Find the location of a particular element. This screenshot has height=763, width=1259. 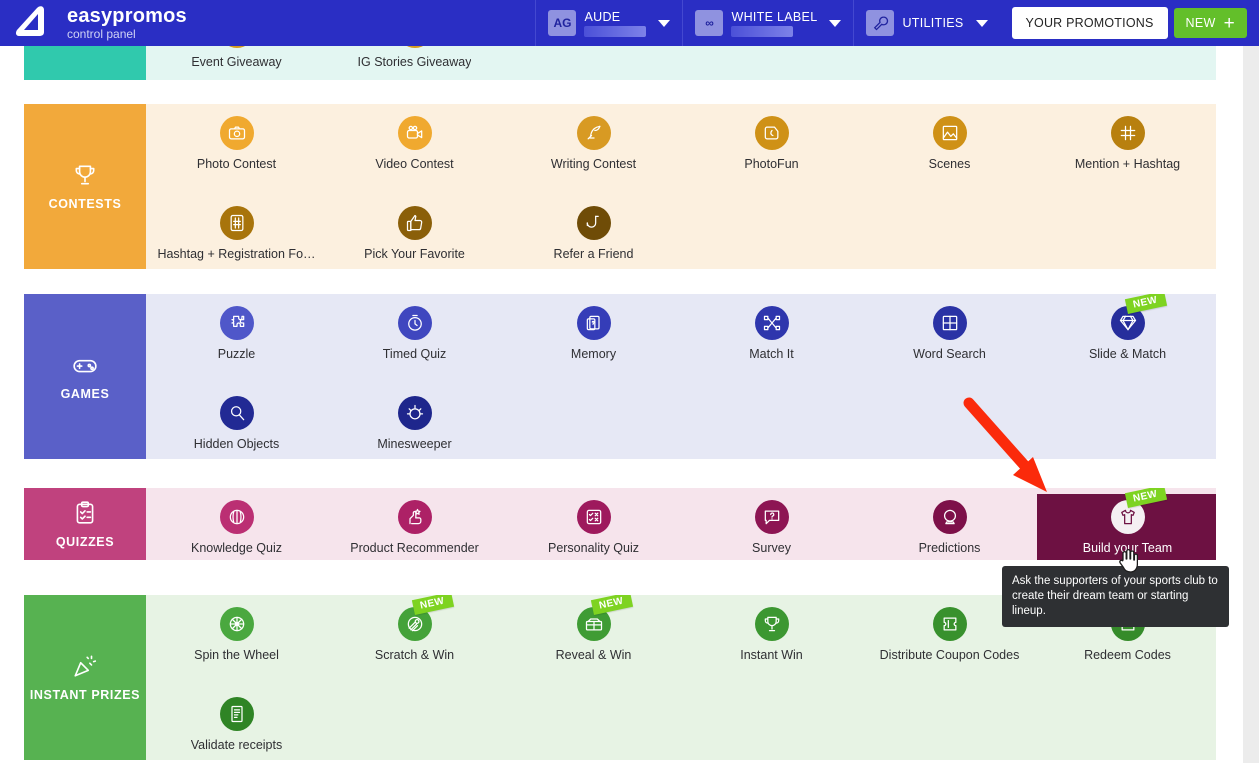

easypromos-triangle-logo is located at coordinates (35, 23).